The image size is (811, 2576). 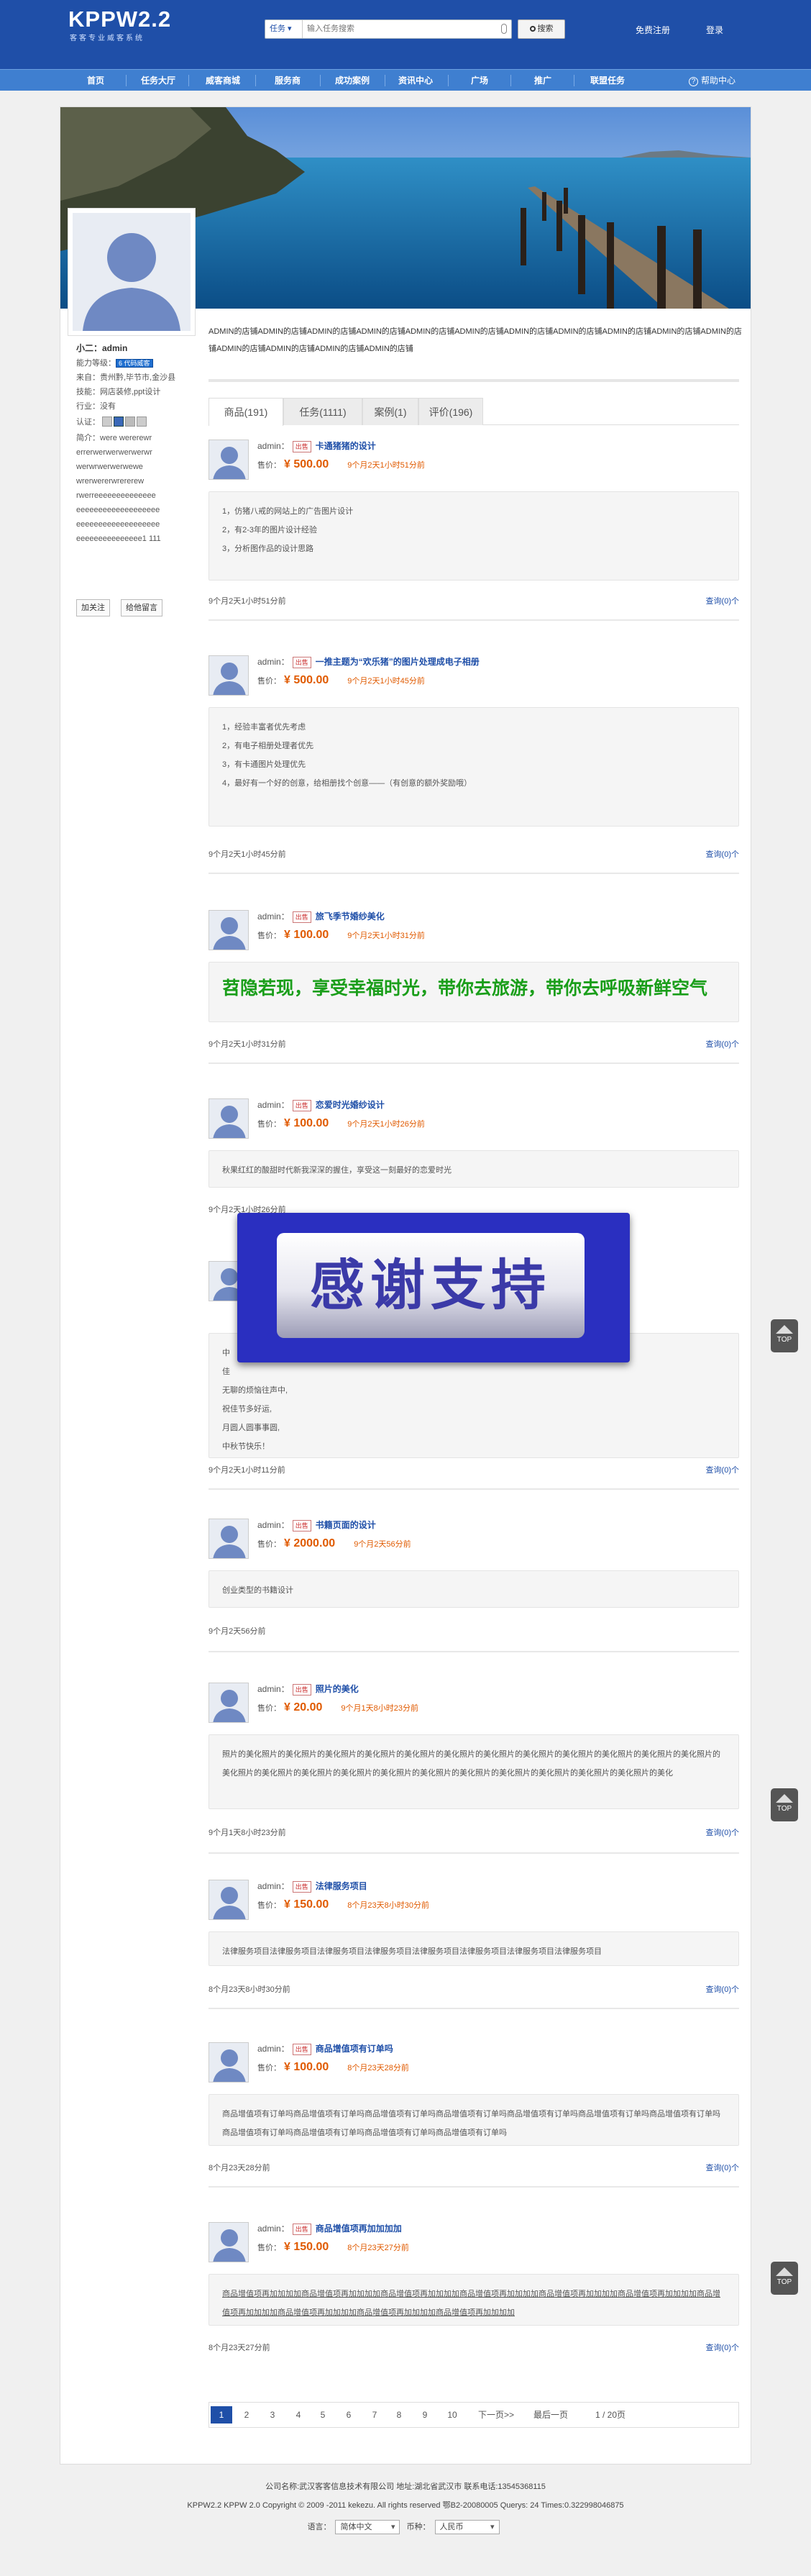 What do you see at coordinates (400, 29) in the screenshot?
I see `search-input` at bounding box center [400, 29].